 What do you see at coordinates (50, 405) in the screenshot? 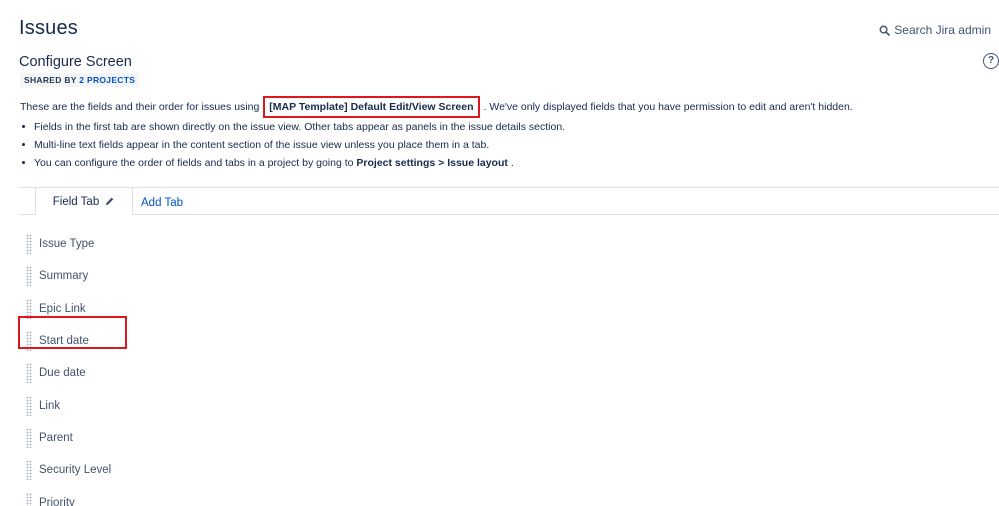
I see `field-label: Link` at bounding box center [50, 405].